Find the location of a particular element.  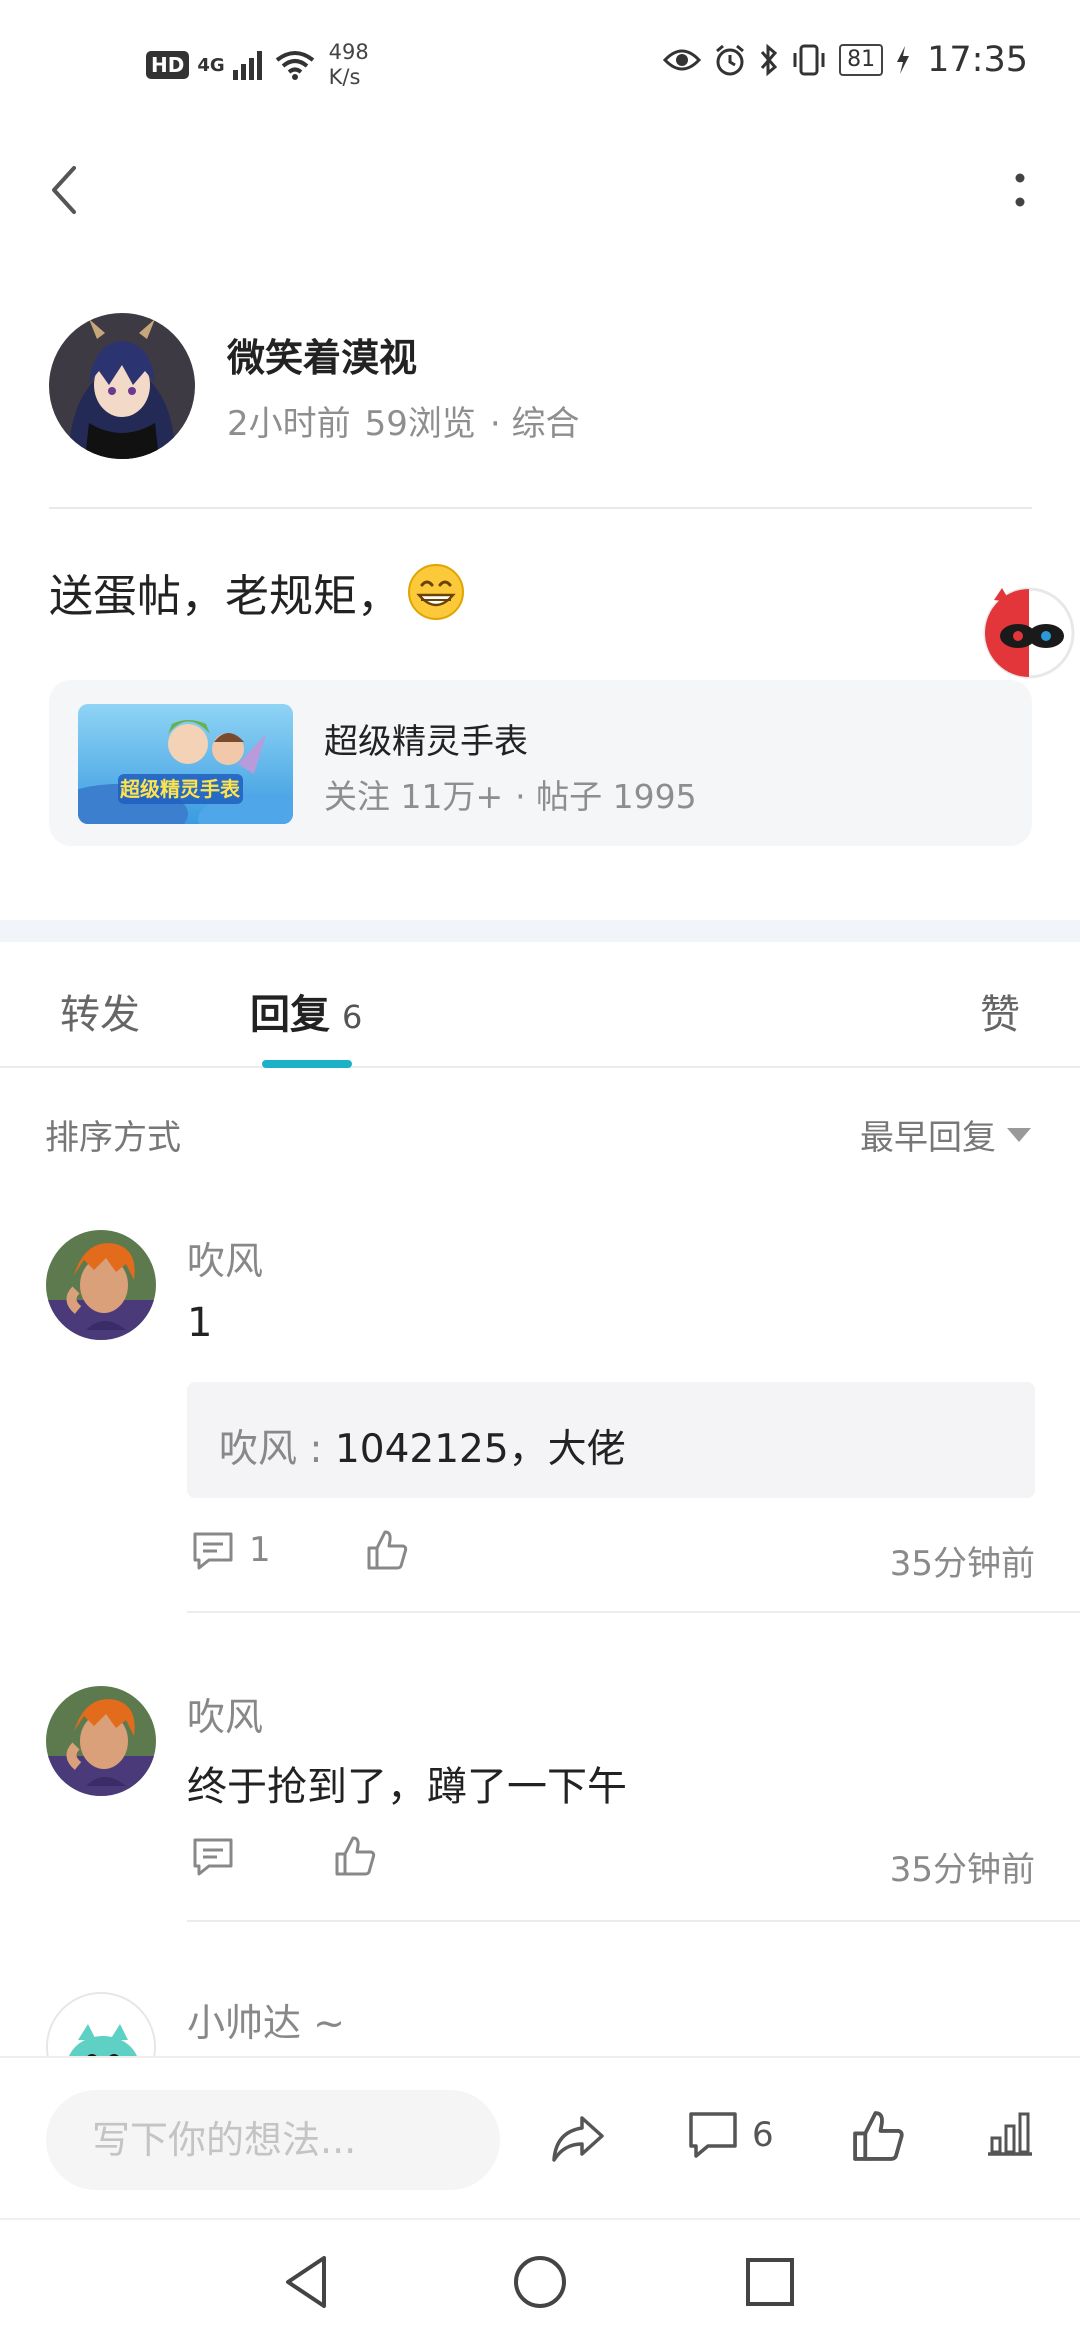

speed-unit: K/s is located at coordinates (344, 77).